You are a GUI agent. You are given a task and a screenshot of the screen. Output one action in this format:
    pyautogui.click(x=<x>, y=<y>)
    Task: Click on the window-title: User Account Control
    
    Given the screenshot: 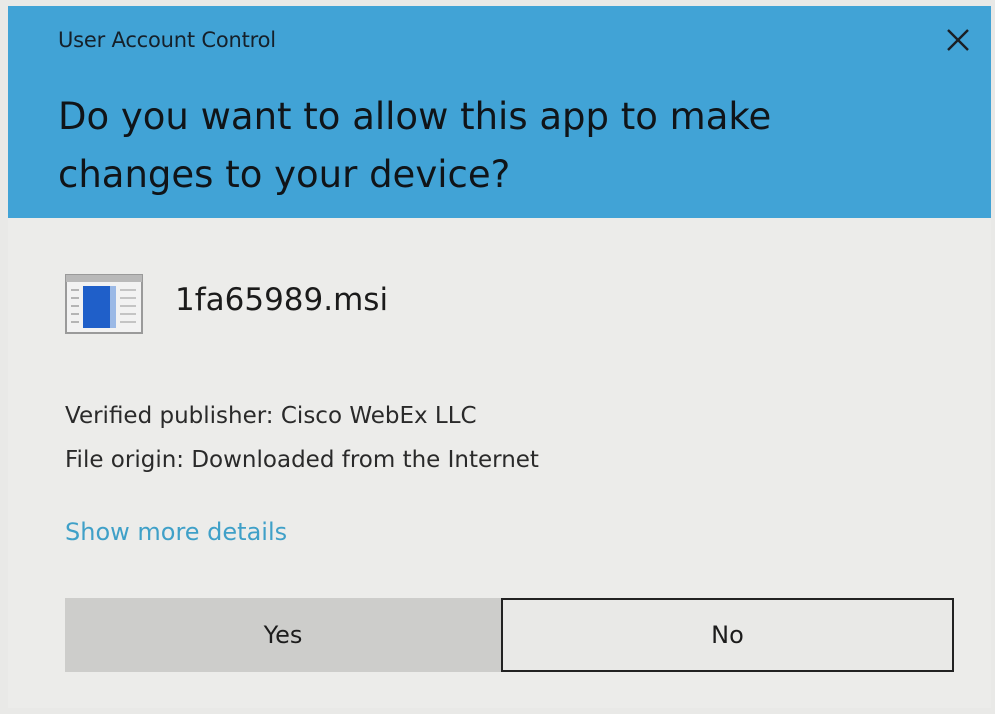 What is the action you would take?
    pyautogui.click(x=167, y=40)
    